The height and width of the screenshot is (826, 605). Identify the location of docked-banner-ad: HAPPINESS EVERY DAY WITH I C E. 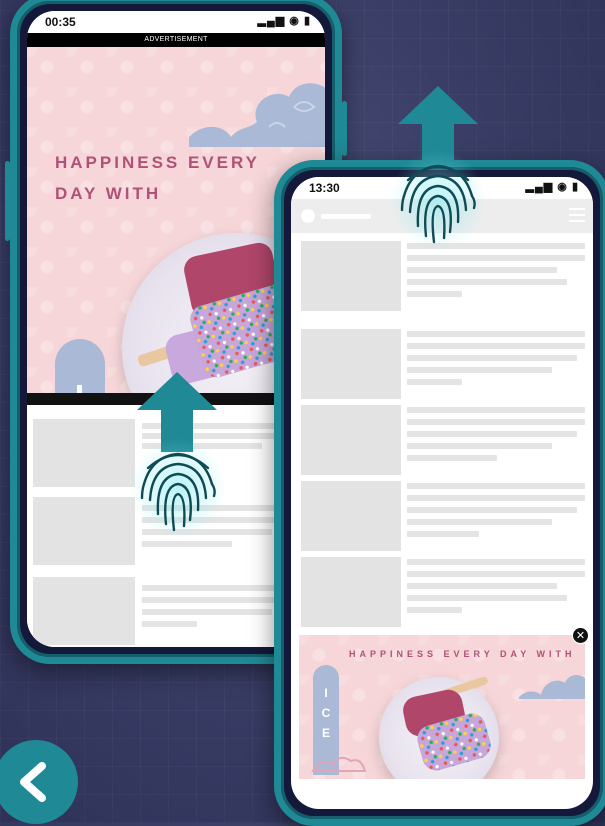
(442, 707).